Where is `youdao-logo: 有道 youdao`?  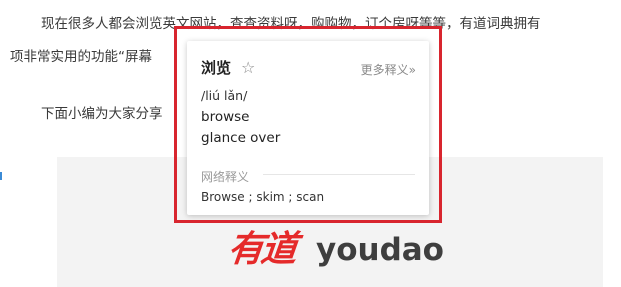 youdao-logo: 有道 youdao is located at coordinates (334, 251).